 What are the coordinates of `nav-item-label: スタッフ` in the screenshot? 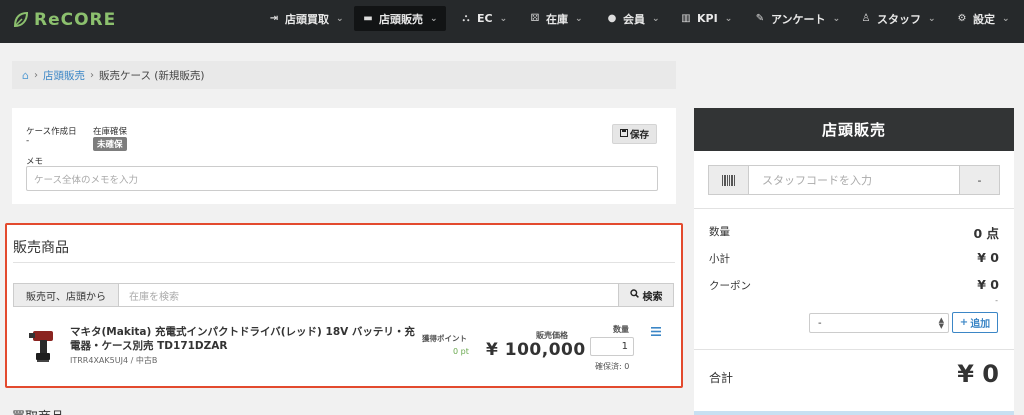 It's located at (899, 19).